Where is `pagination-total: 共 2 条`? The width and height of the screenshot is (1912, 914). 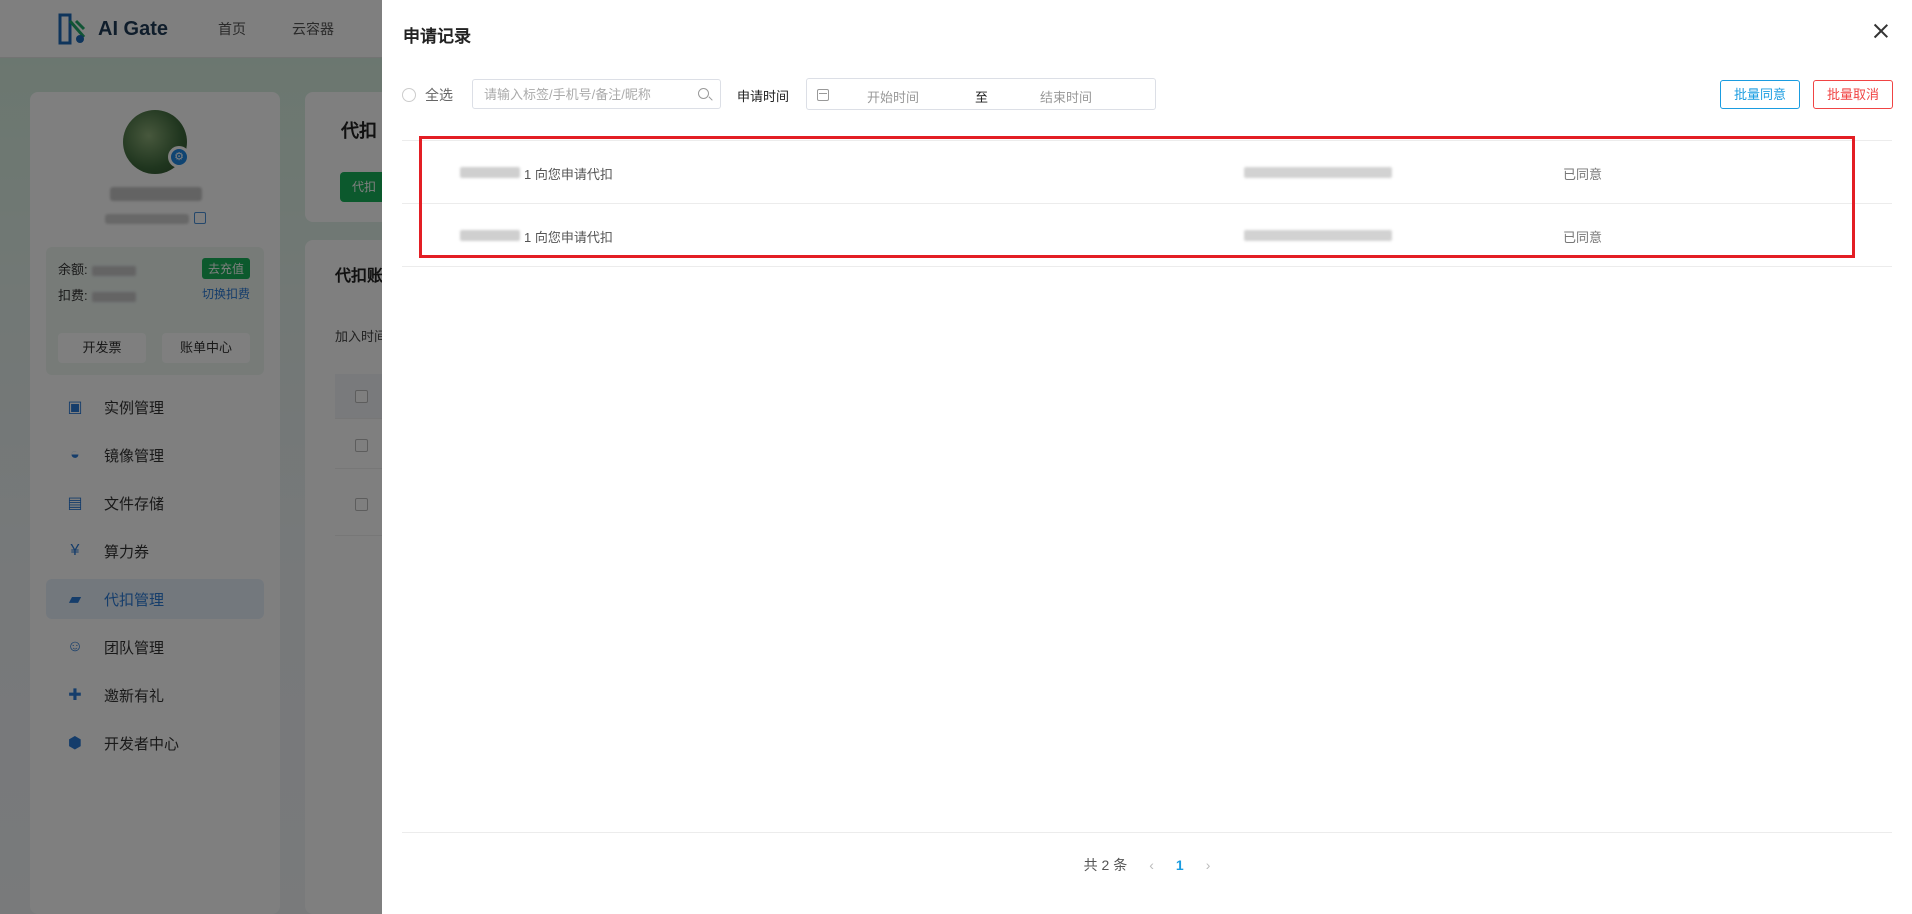
pagination-total: 共 2 条 is located at coordinates (1105, 865).